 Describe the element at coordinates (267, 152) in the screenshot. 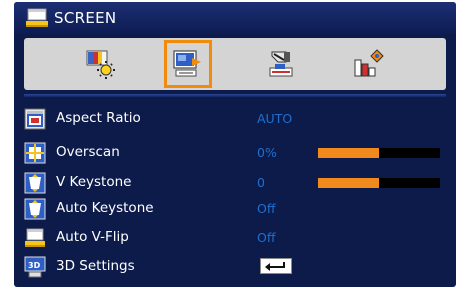

I see `overscan-value: 0%` at that location.